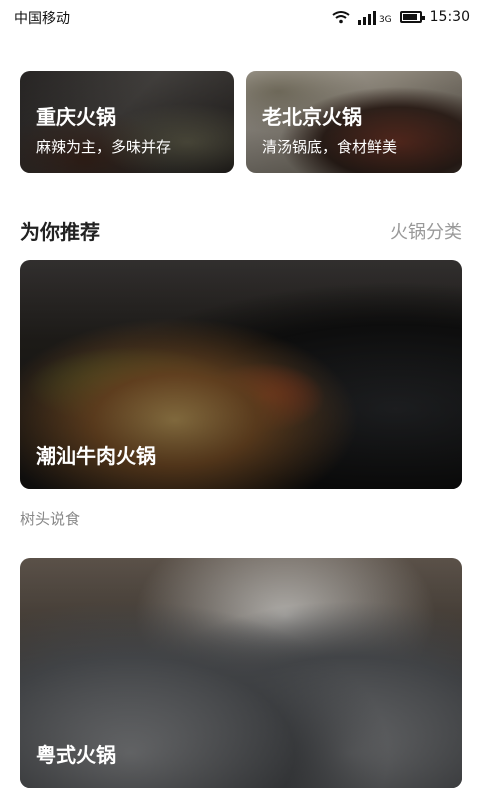  I want to click on card-title: 粤式火锅, so click(76, 755).